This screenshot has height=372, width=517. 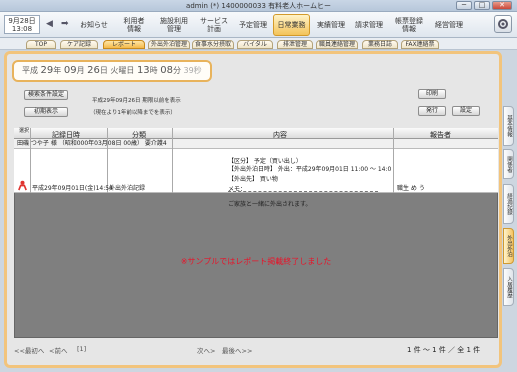 What do you see at coordinates (72, 188) in the screenshot?
I see `cell-datetime: 平成29年09月01日(金)14:54` at bounding box center [72, 188].